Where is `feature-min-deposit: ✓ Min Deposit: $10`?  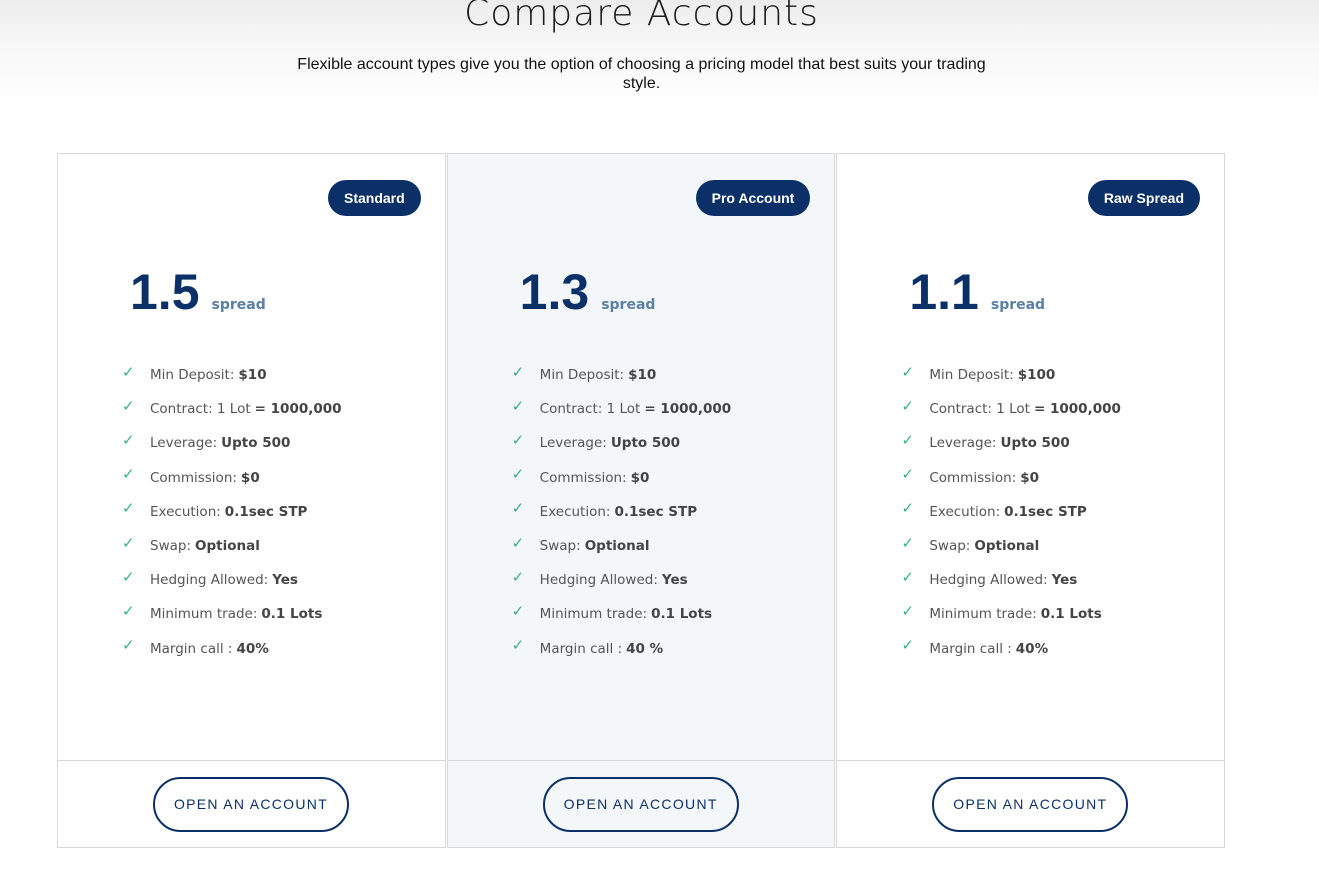 feature-min-deposit: ✓ Min Deposit: $10 is located at coordinates (232, 375).